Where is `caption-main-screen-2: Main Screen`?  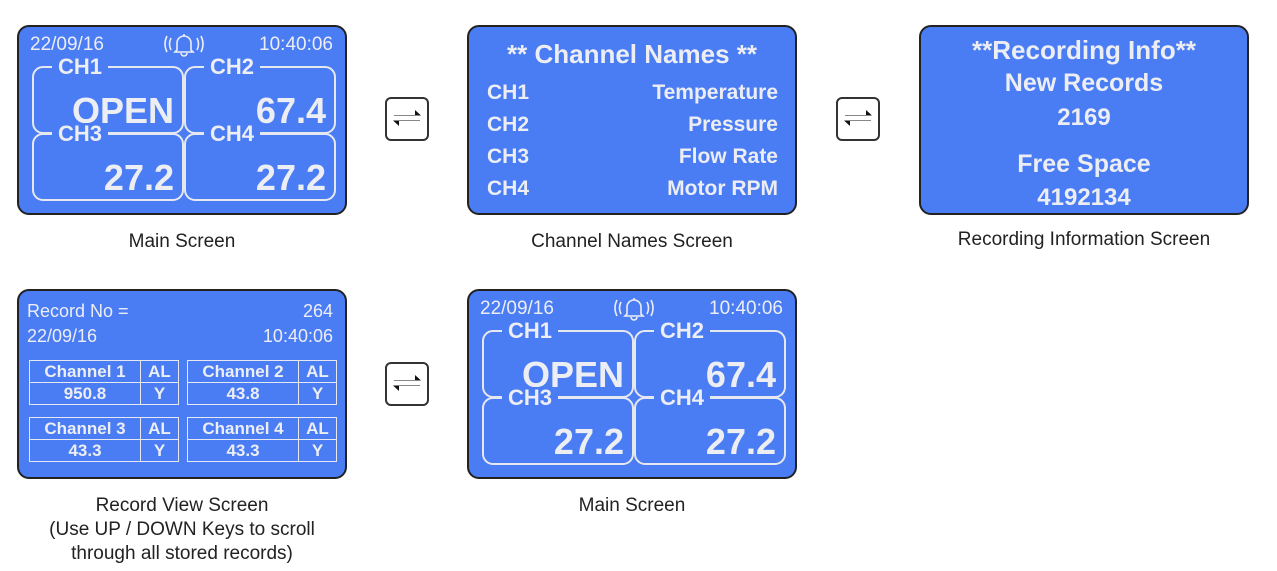 caption-main-screen-2: Main Screen is located at coordinates (632, 505).